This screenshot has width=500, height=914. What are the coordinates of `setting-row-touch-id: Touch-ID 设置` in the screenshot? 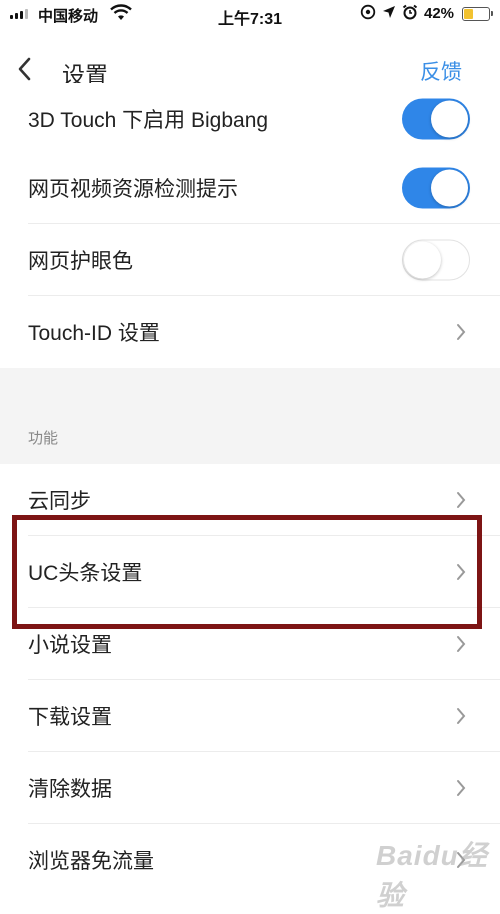 It's located at (250, 332).